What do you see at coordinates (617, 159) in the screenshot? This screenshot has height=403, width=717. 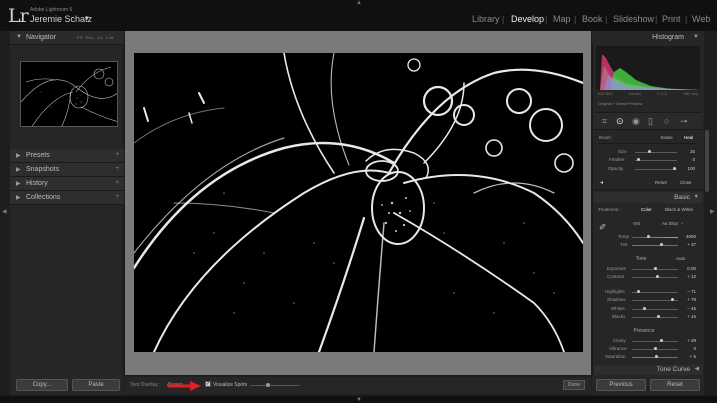 I see `slider-label: Feather` at bounding box center [617, 159].